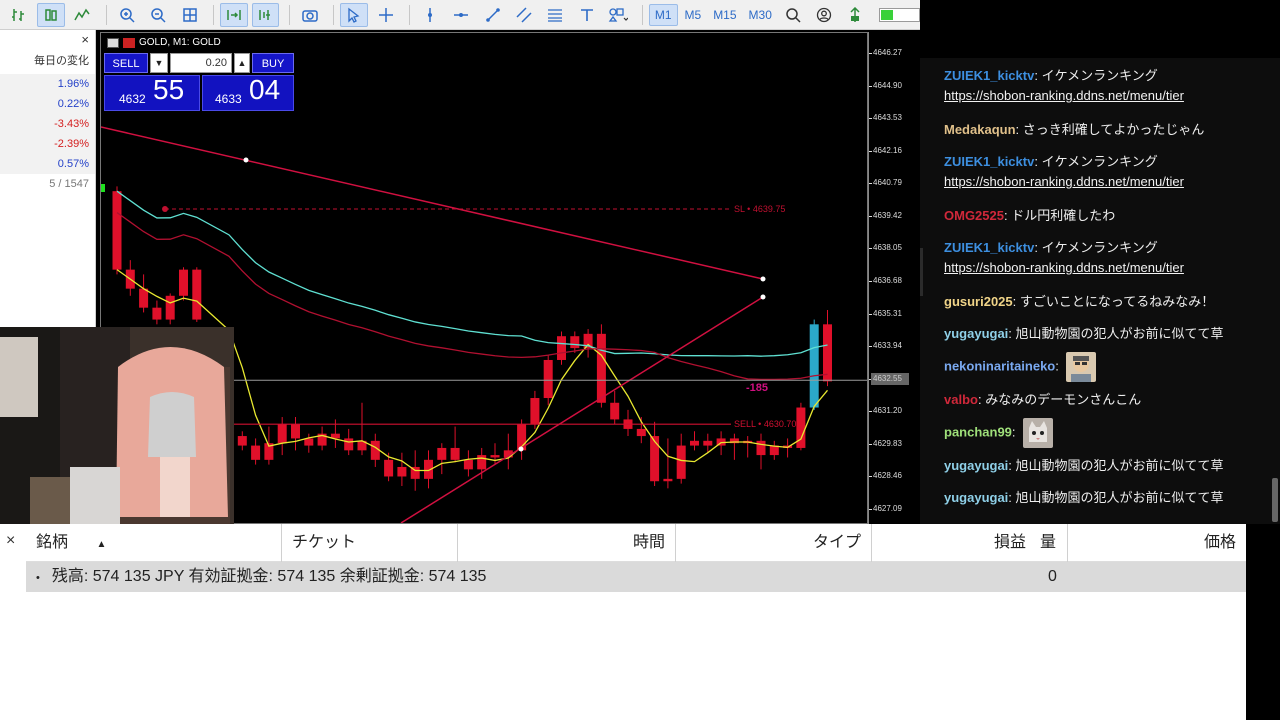  I want to click on chat-username: panchan99, so click(978, 431).